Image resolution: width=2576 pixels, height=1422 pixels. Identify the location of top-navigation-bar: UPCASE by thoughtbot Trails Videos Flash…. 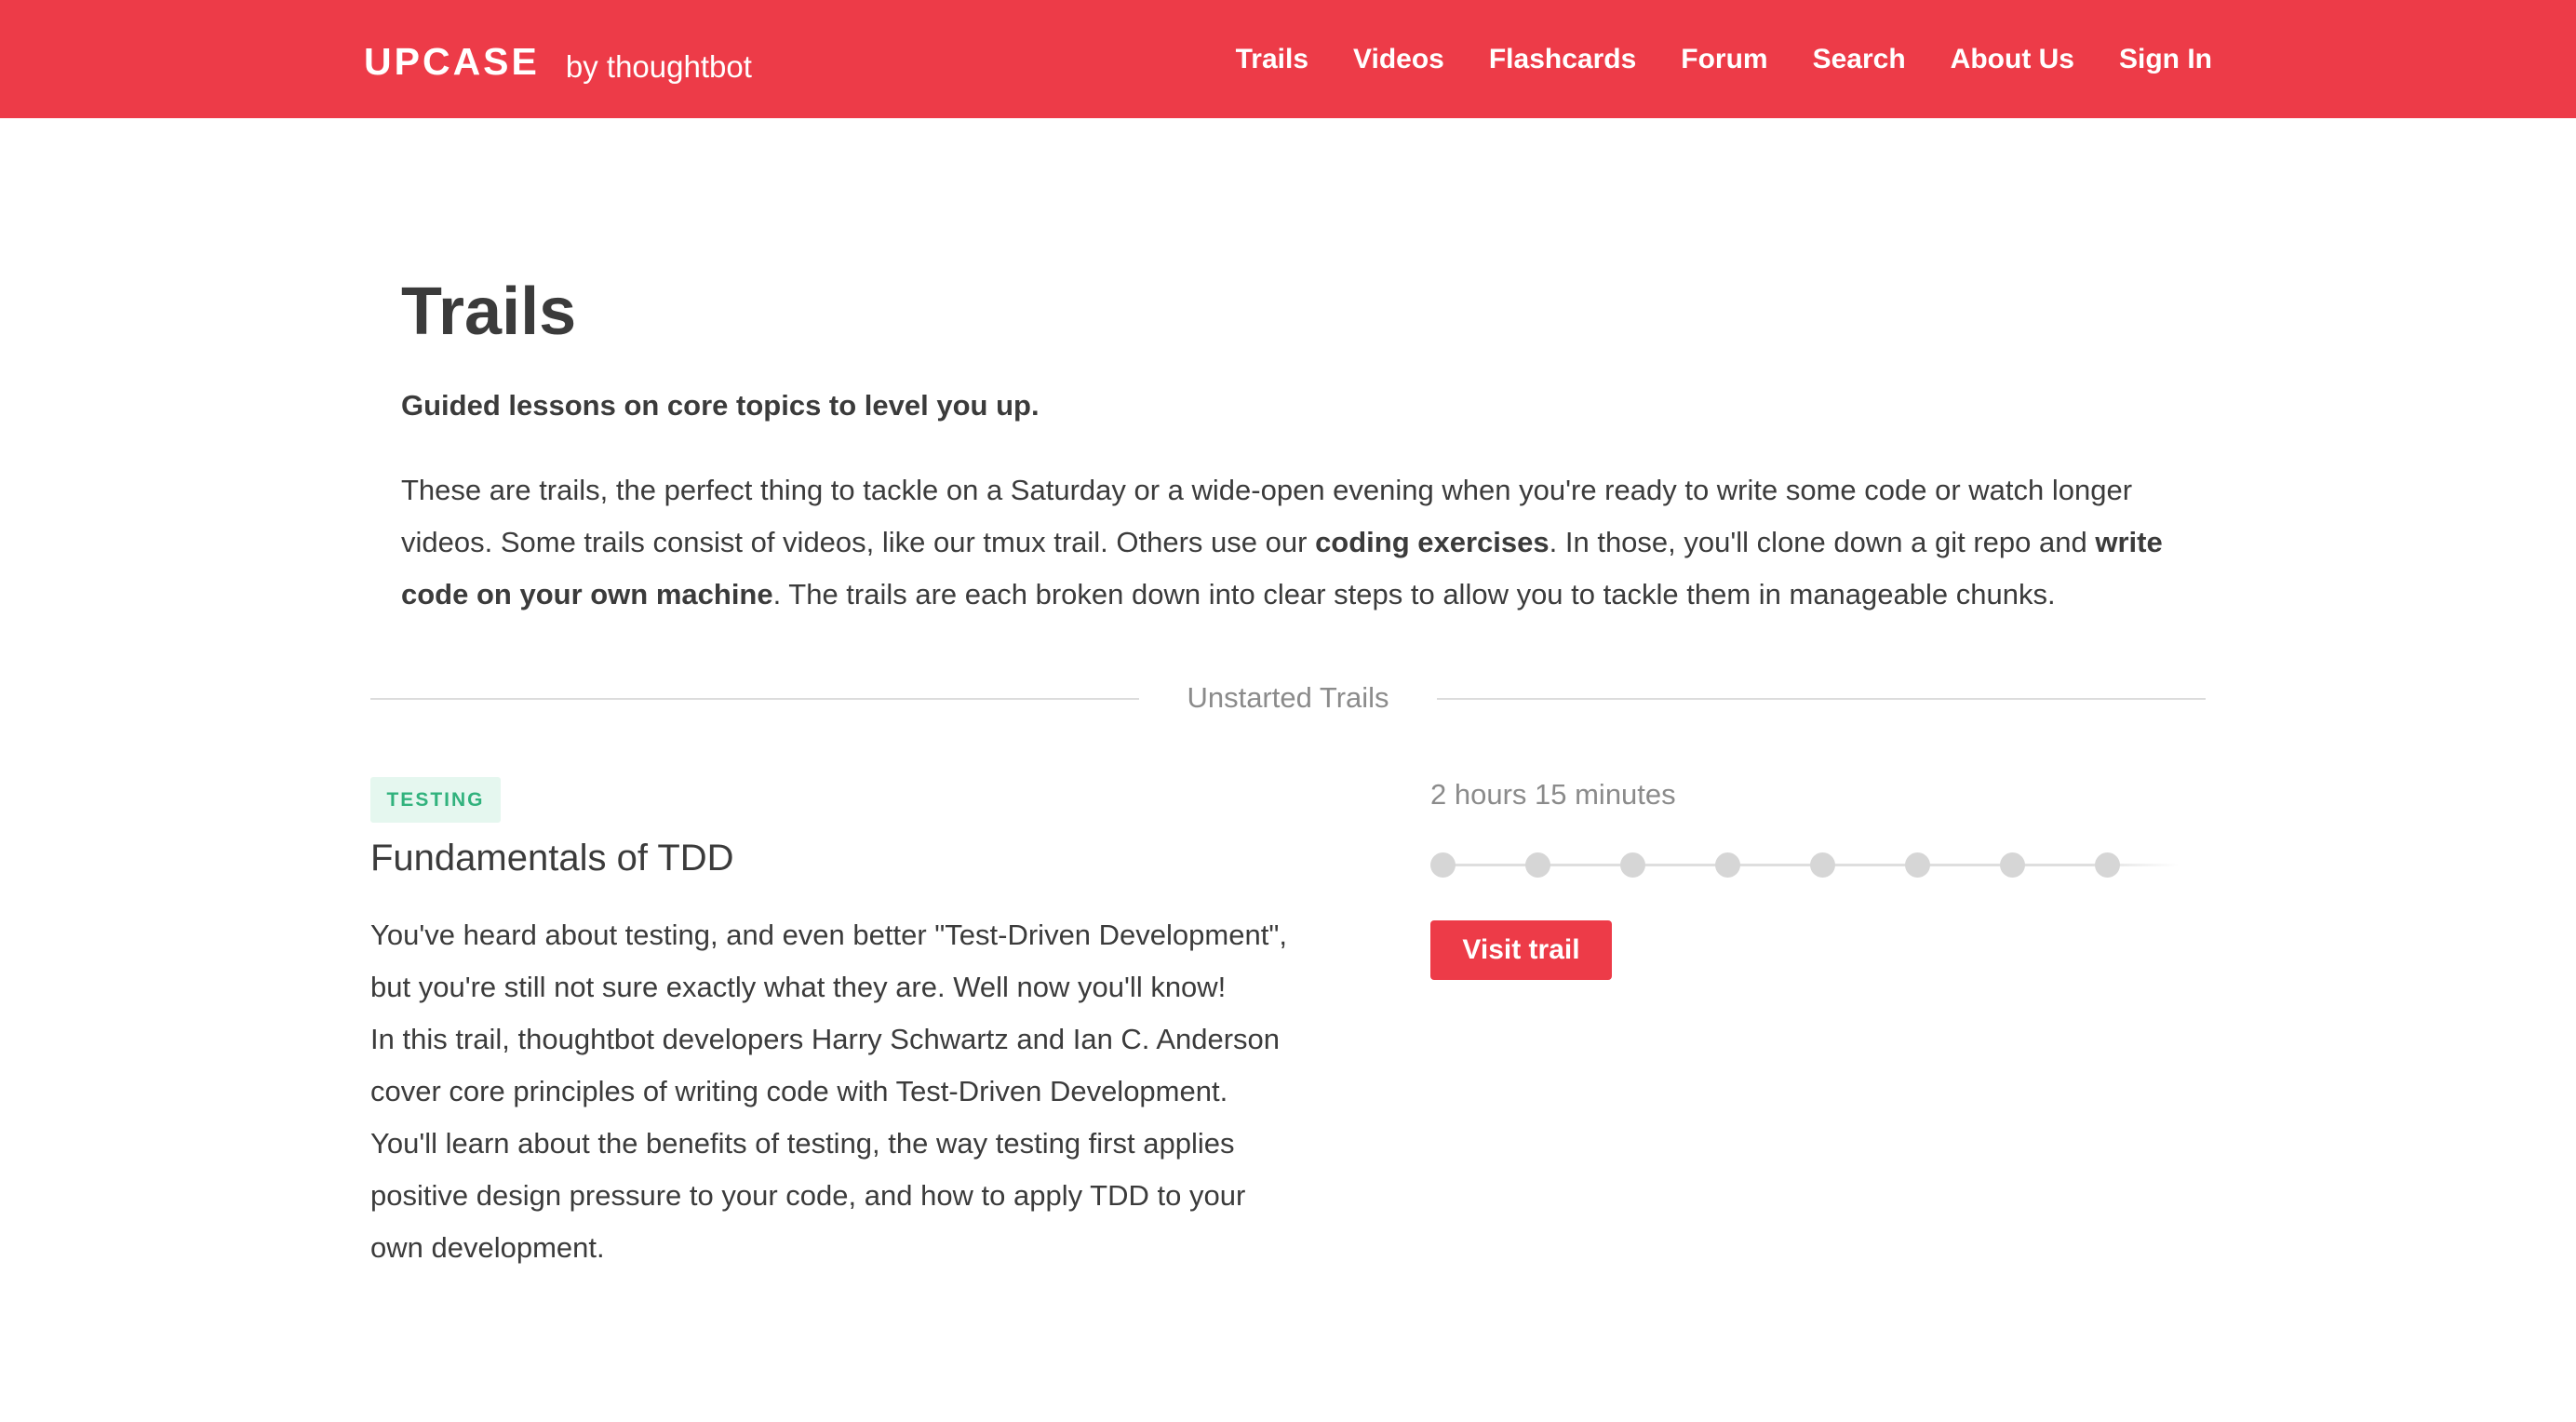
(1288, 59).